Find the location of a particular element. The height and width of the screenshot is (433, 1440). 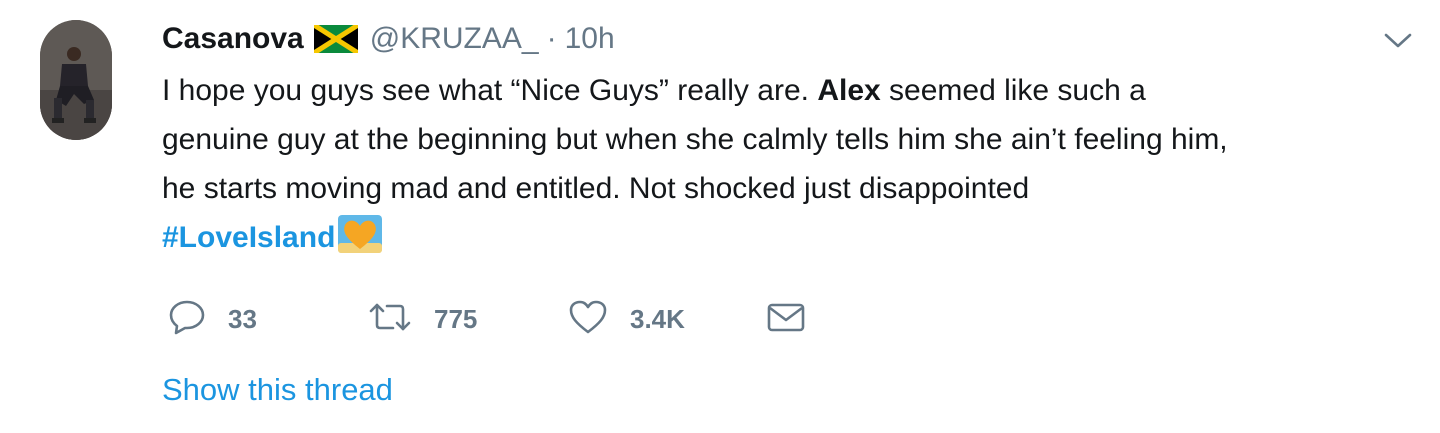

tweet-text-line-4: #LoveIsland is located at coordinates (792, 237).